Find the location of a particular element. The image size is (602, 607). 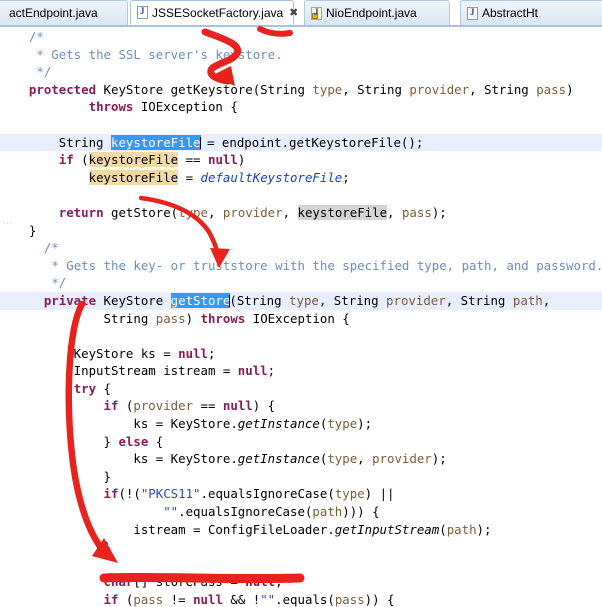

code-line: if (provider == null) { is located at coordinates (301, 406).